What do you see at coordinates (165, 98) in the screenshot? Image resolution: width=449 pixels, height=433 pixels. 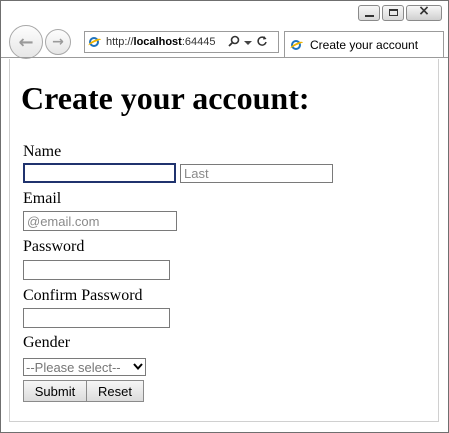 I see `page-title: Create your account:` at bounding box center [165, 98].